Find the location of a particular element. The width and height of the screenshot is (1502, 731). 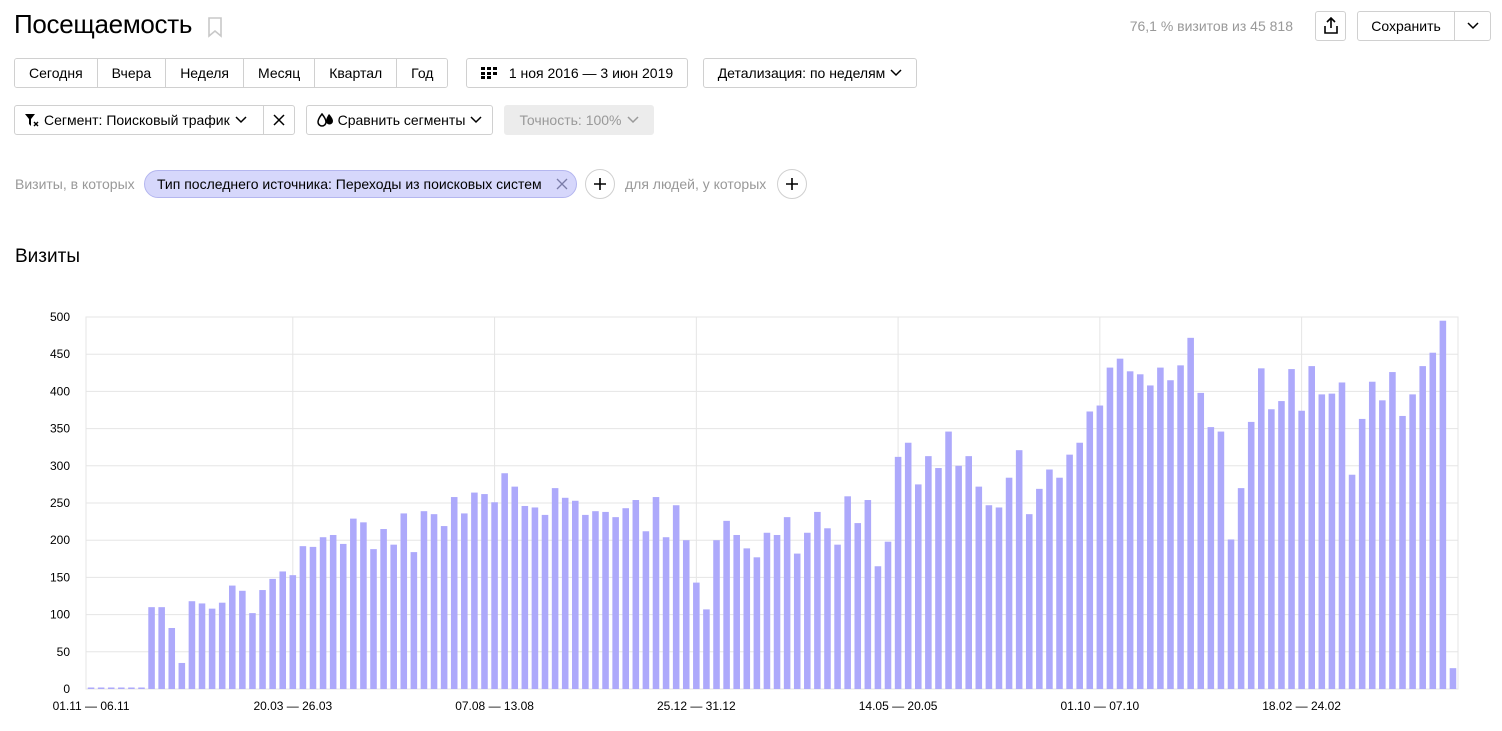

compare-segments-dropdown: Сравнить сегменты is located at coordinates (399, 120).